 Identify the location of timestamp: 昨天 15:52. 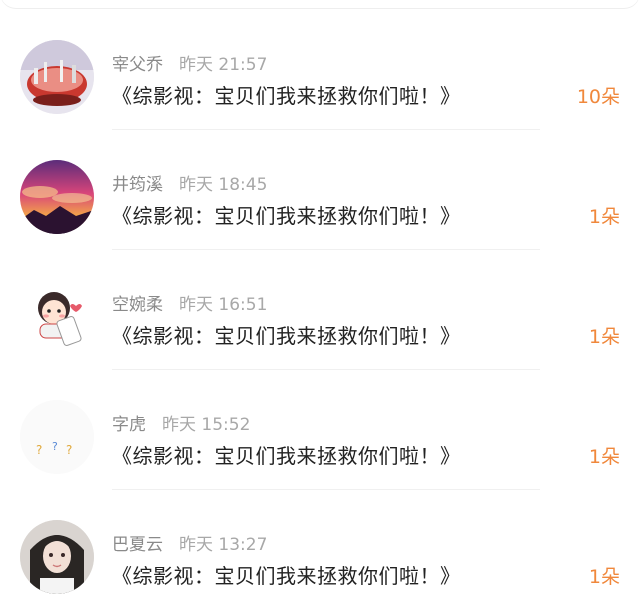
(206, 425).